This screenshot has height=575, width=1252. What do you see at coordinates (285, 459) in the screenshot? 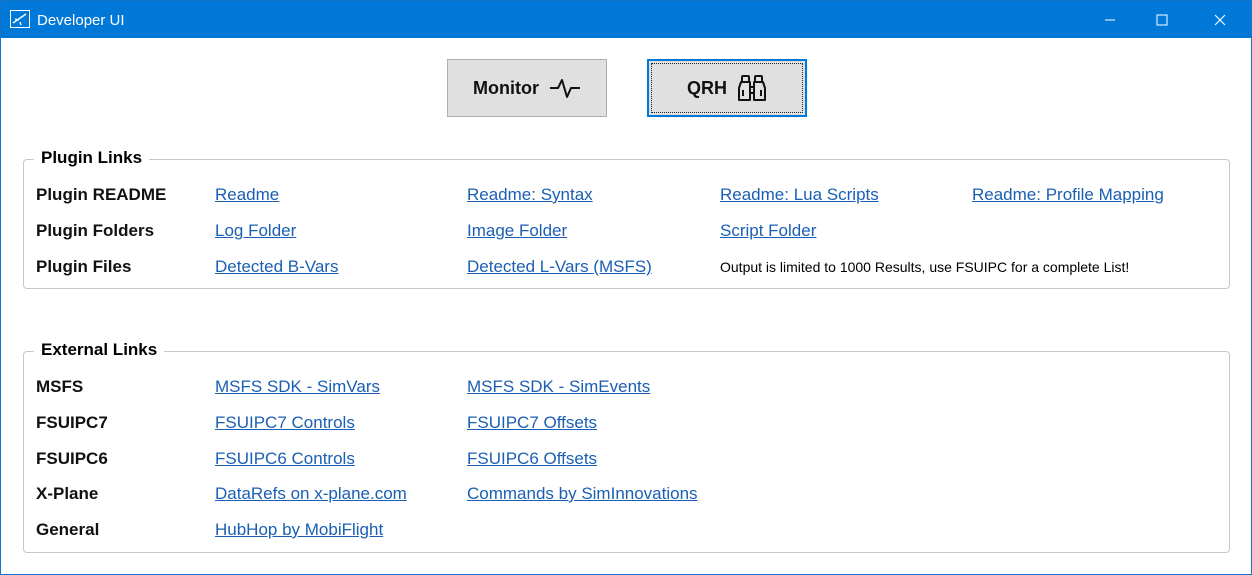
I see `fsuipc6-controls-link: FSUIPC6 Controls` at bounding box center [285, 459].